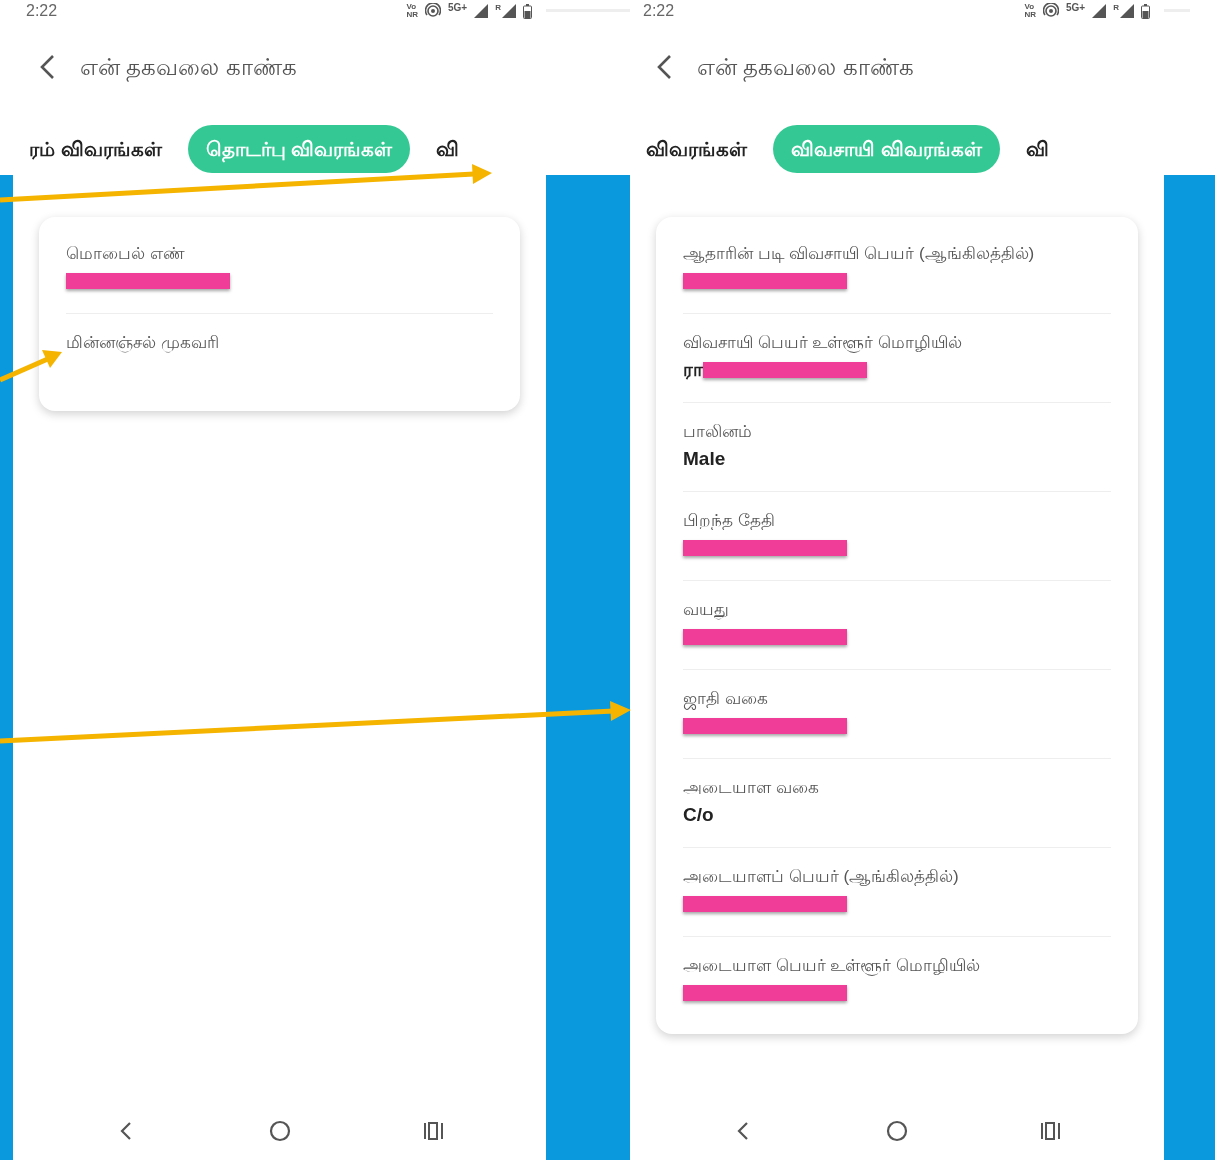  Describe the element at coordinates (832, 966) in the screenshot. I see `field-label: அடையாள பெயர் உள்ளூர் மொழியில்` at that location.